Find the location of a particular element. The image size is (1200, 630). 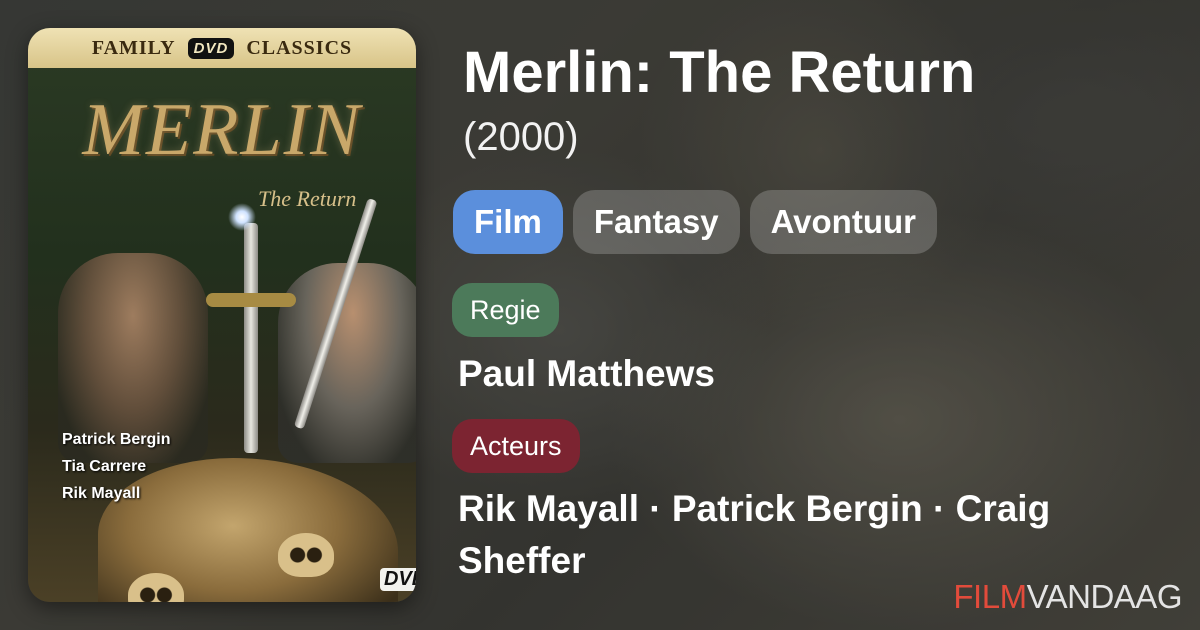

poster-cast-name: Patrick Bergin is located at coordinates (116, 439).